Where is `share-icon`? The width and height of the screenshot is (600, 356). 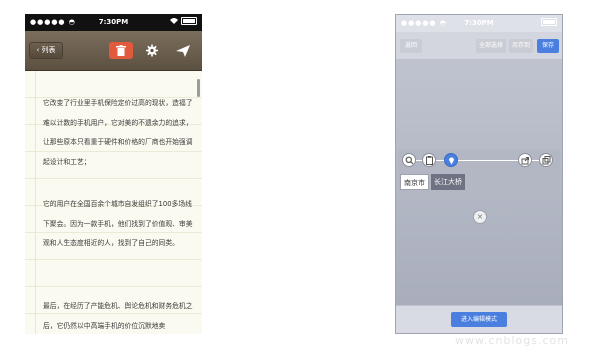 share-icon is located at coordinates (525, 161).